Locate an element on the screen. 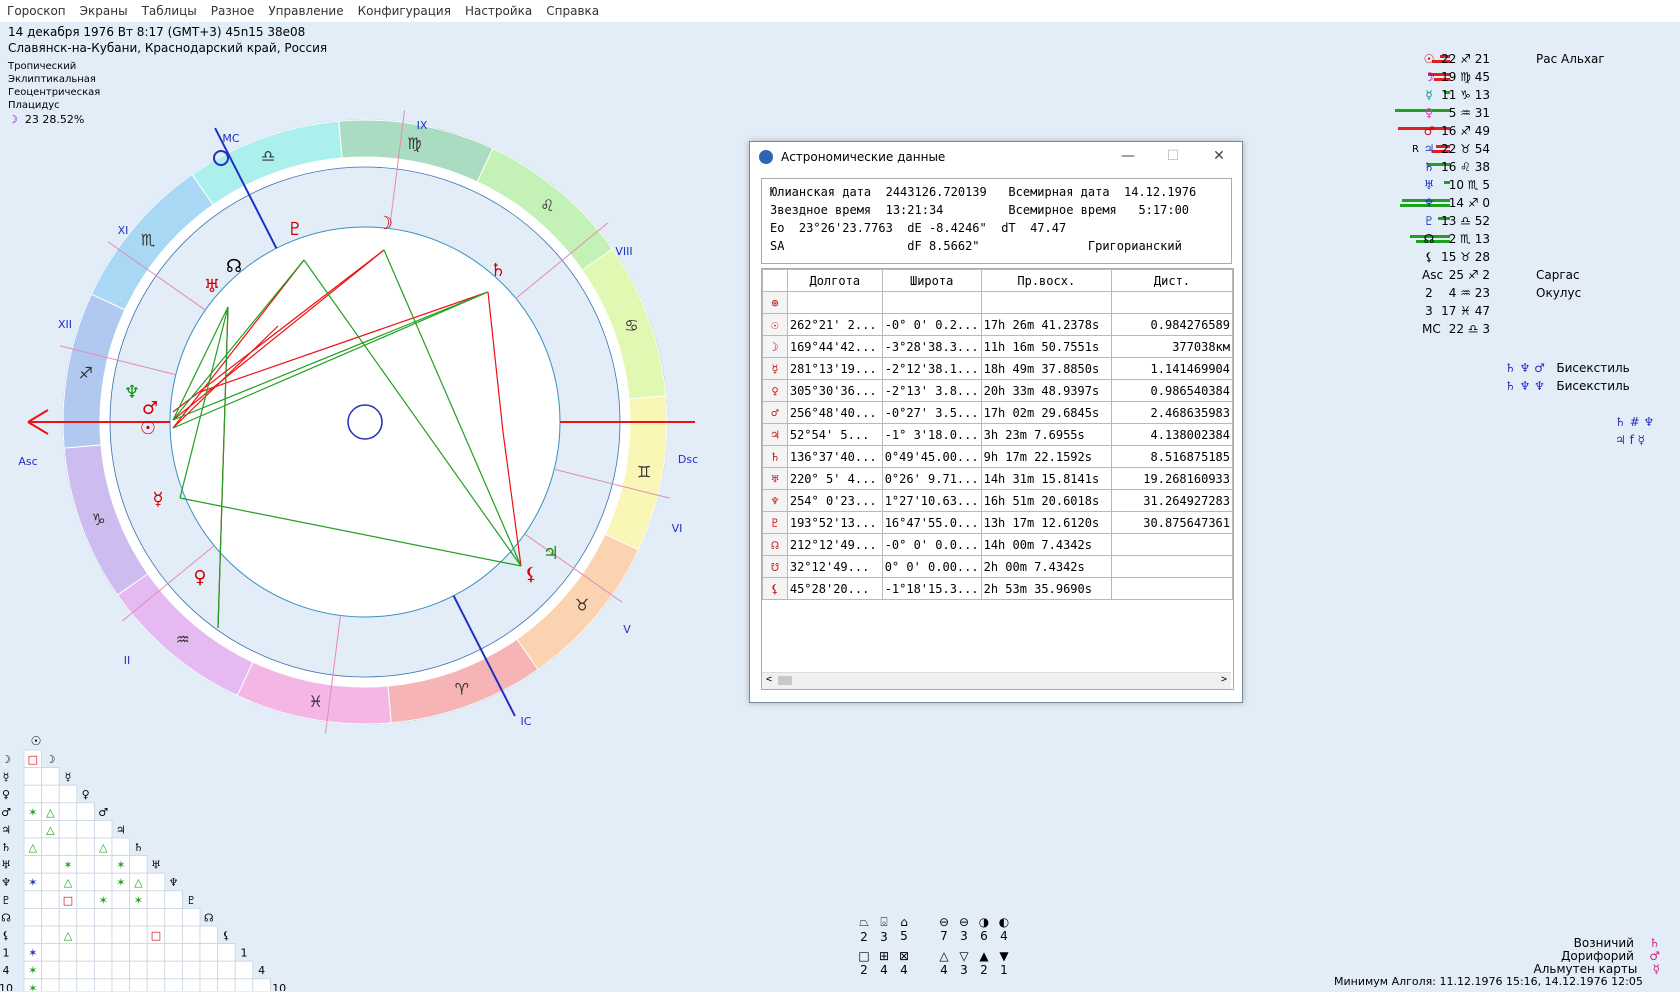 The width and height of the screenshot is (1680, 992). planet-glyph: ♃ is located at coordinates (551, 553).